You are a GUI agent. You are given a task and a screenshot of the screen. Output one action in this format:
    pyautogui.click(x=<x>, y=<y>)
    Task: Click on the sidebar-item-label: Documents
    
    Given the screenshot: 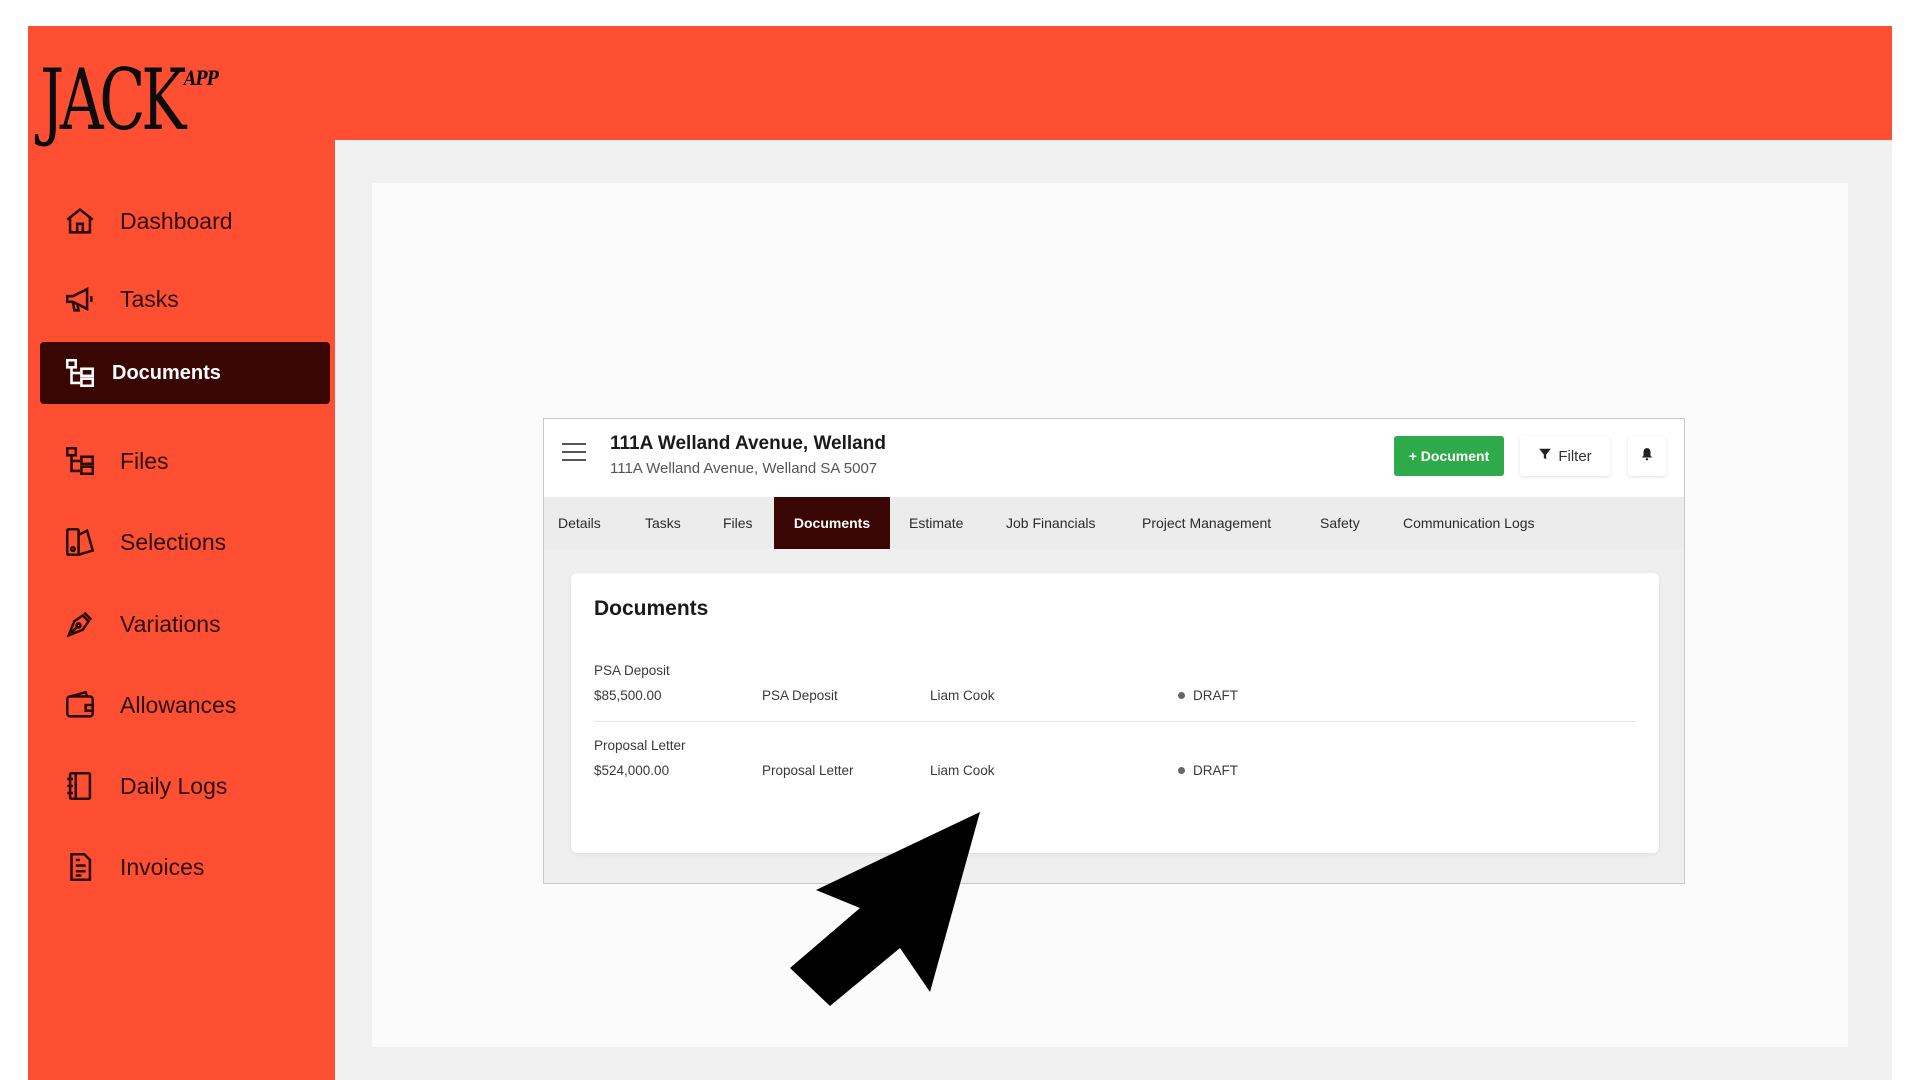 What is the action you would take?
    pyautogui.click(x=166, y=372)
    